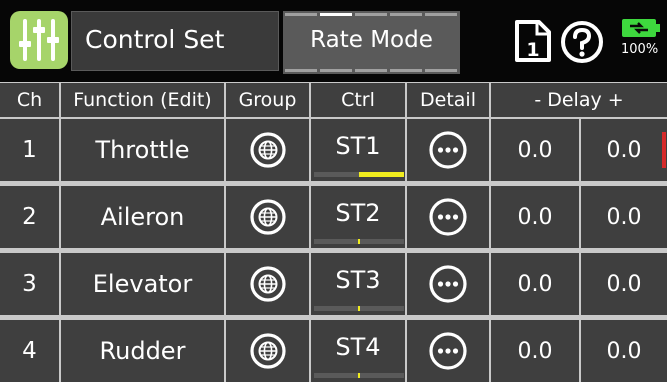 Image resolution: width=667 pixels, height=382 pixels. I want to click on column-header-group: Group, so click(267, 100).